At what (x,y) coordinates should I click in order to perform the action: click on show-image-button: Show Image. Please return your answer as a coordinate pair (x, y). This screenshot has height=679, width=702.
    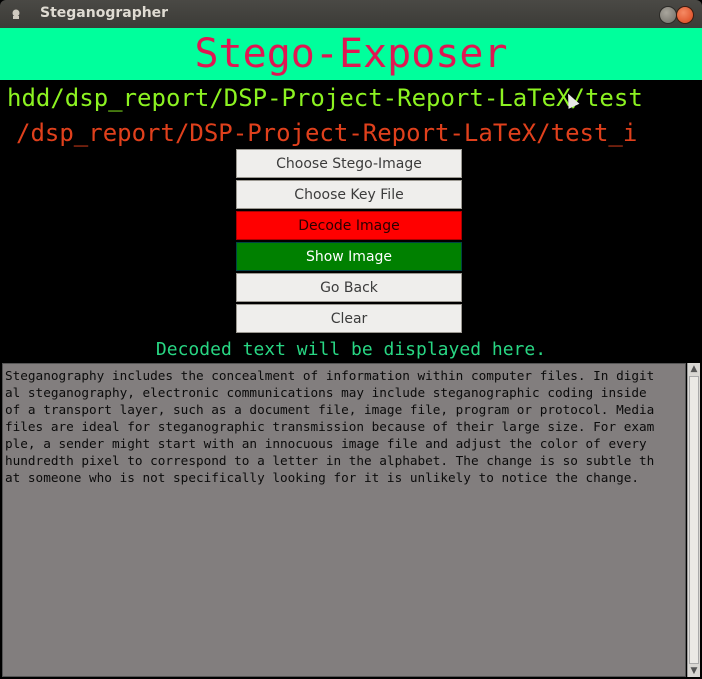
    Looking at the image, I should click on (349, 256).